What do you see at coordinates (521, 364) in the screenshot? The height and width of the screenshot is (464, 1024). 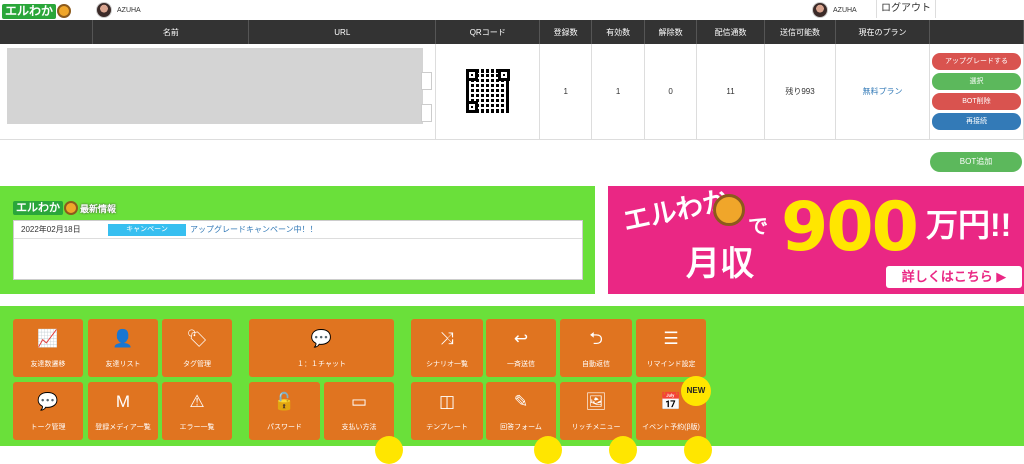 I see `tile-label: 一斉送信` at bounding box center [521, 364].